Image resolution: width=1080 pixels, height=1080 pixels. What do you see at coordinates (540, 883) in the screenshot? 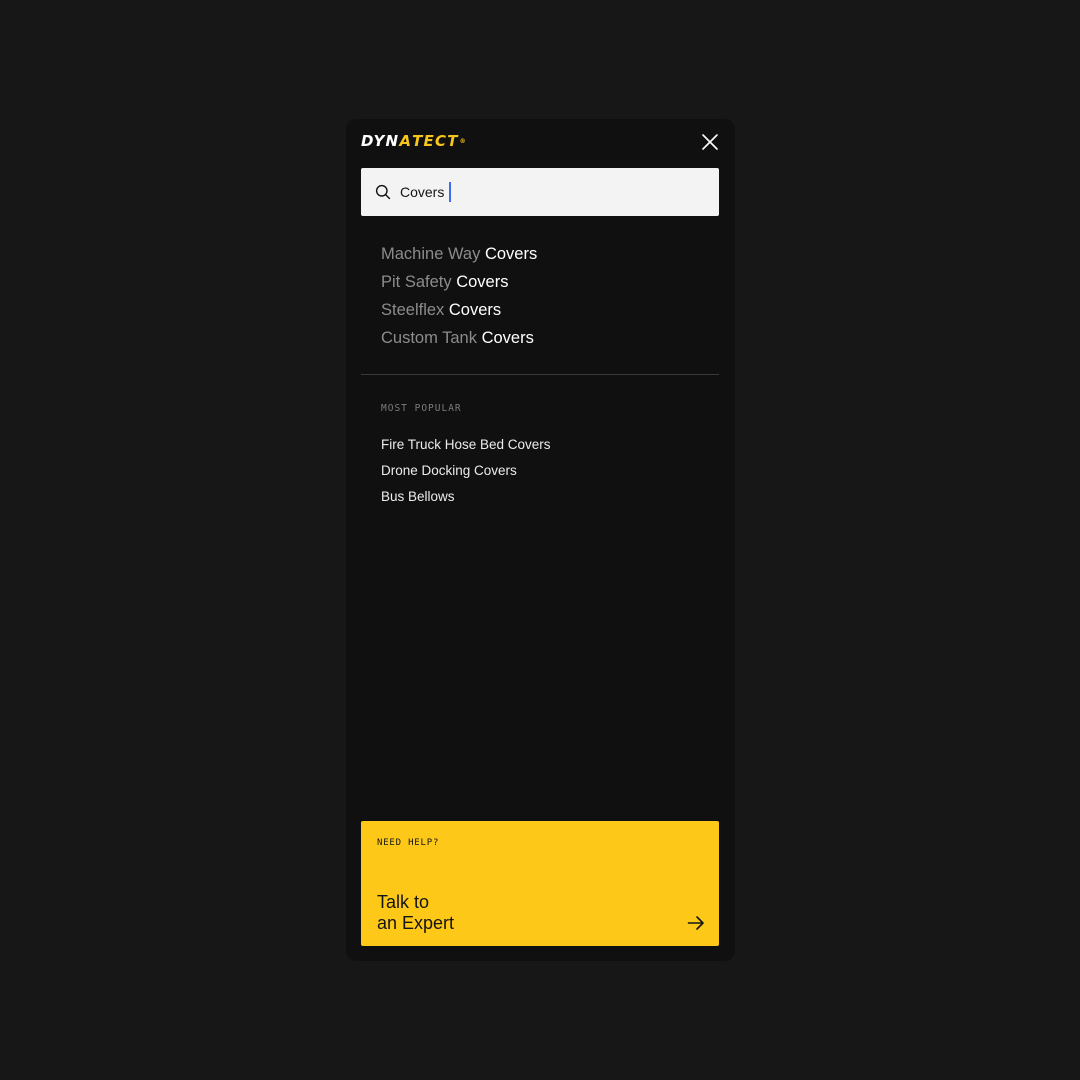
I see `talk-to-expert-card: NEED HELP? Talk to an Expert` at bounding box center [540, 883].